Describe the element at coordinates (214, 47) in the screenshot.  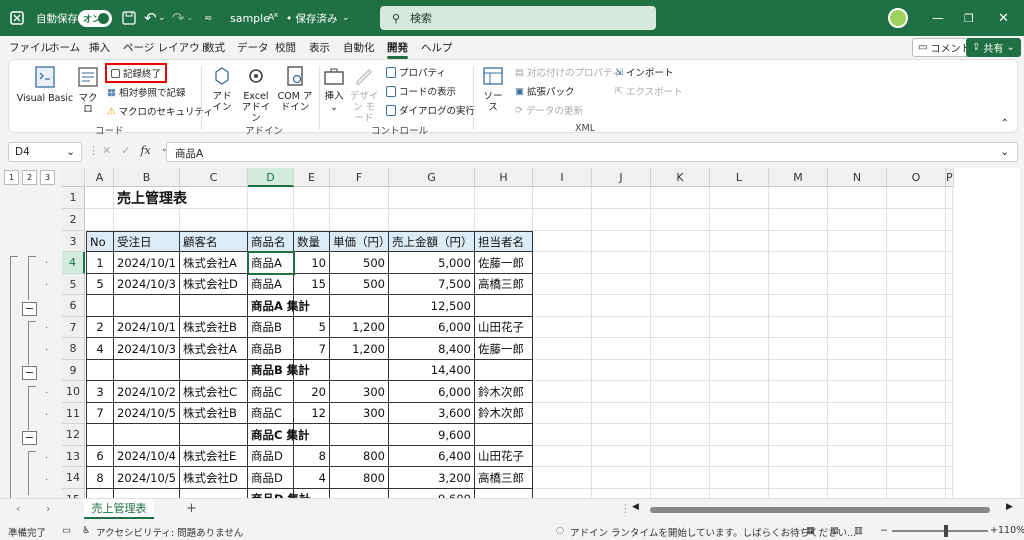
I see `tab-formulas: 数式` at that location.